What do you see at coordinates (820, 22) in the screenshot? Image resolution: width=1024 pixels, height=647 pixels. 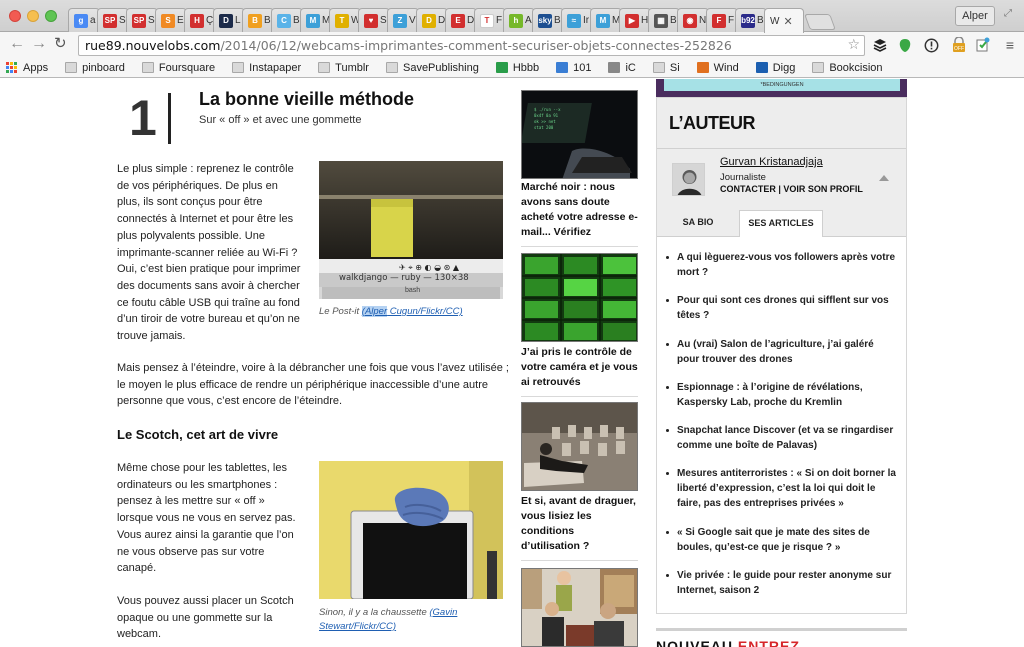 I see `new-tab-button` at bounding box center [820, 22].